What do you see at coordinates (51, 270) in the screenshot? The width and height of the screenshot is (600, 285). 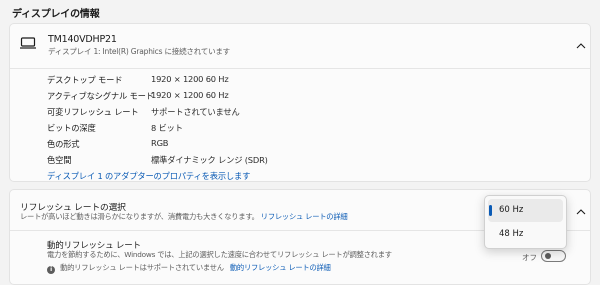 I see `info-icon: i` at bounding box center [51, 270].